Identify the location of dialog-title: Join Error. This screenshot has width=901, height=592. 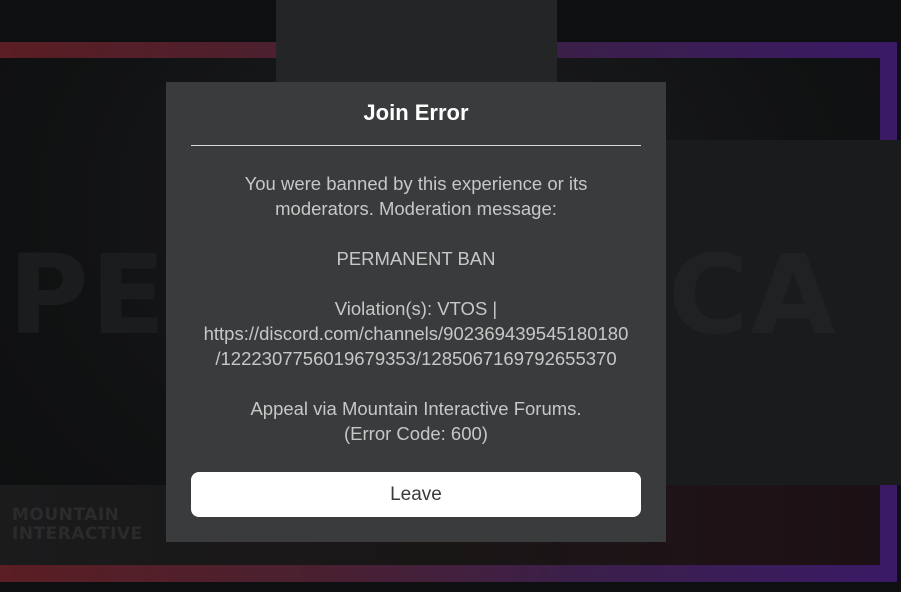
(416, 112).